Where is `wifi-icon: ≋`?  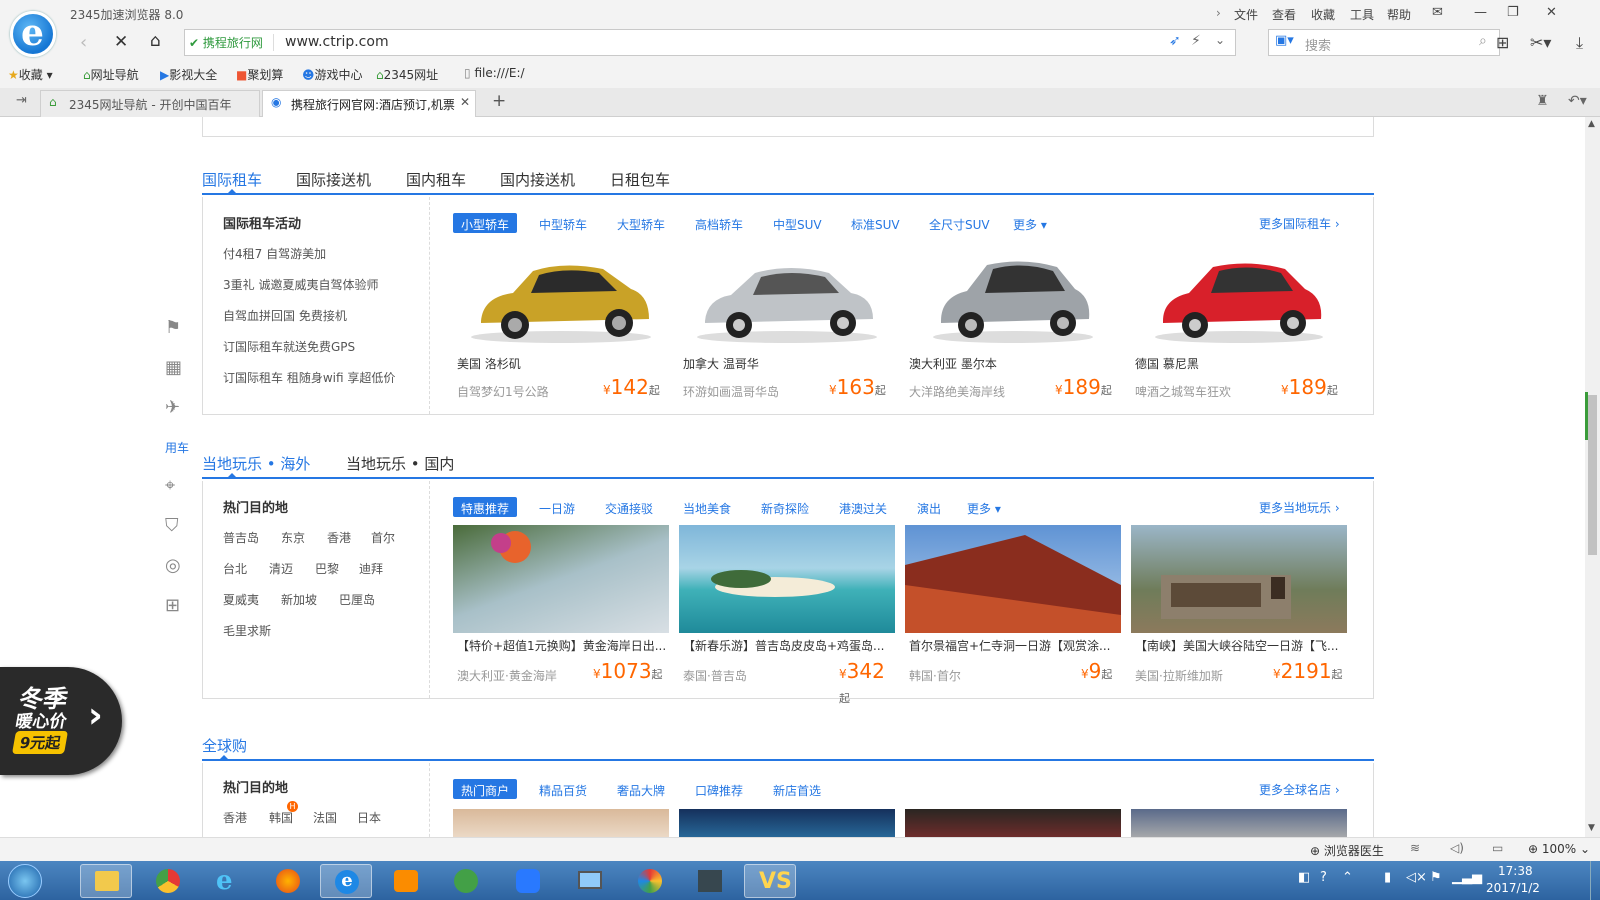 wifi-icon: ≋ is located at coordinates (1415, 848).